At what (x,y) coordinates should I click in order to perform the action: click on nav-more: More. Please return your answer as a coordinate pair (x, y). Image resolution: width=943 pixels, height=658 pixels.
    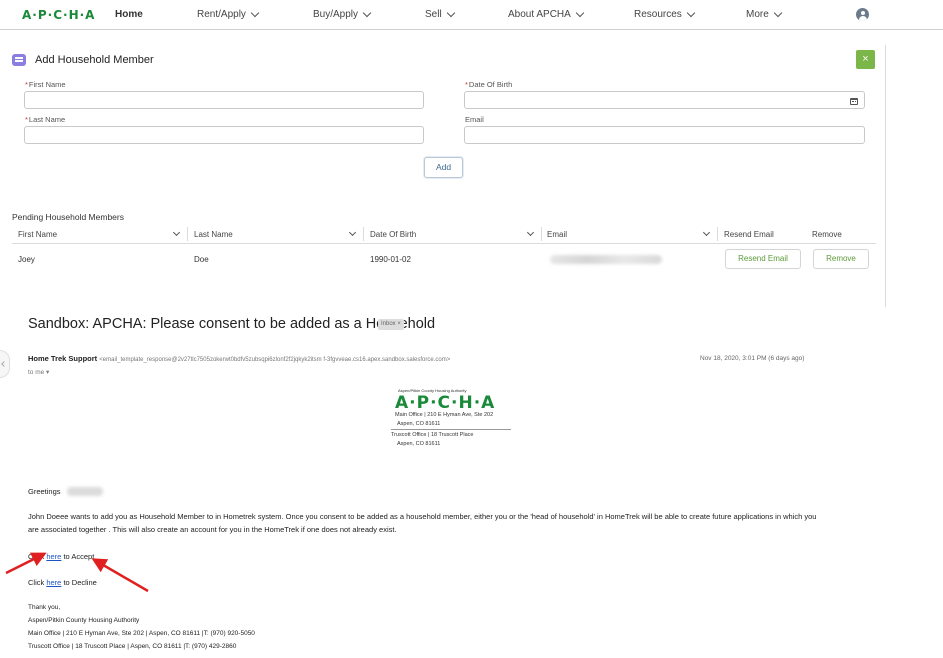
    Looking at the image, I should click on (764, 14).